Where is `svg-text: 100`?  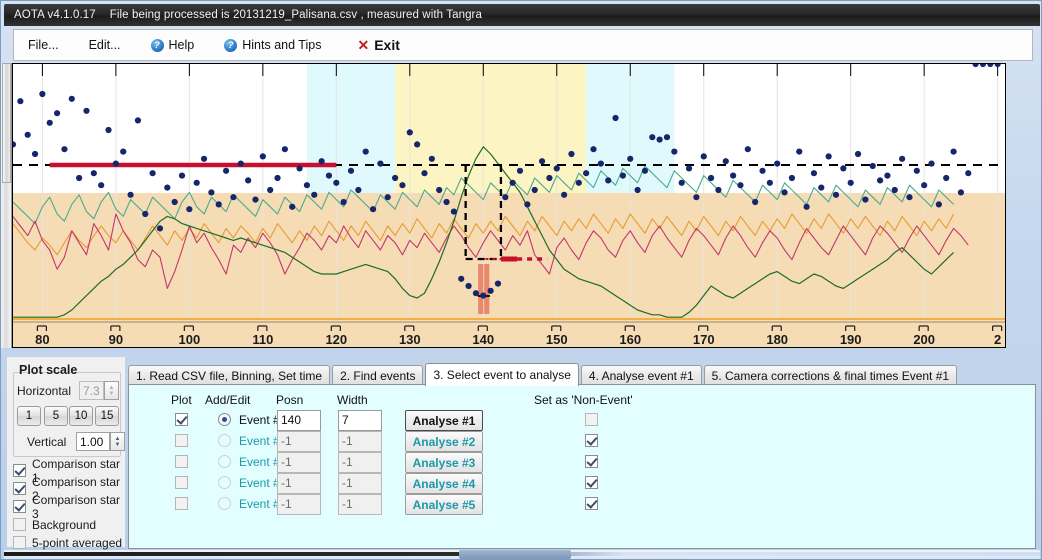
svg-text: 100 is located at coordinates (190, 339).